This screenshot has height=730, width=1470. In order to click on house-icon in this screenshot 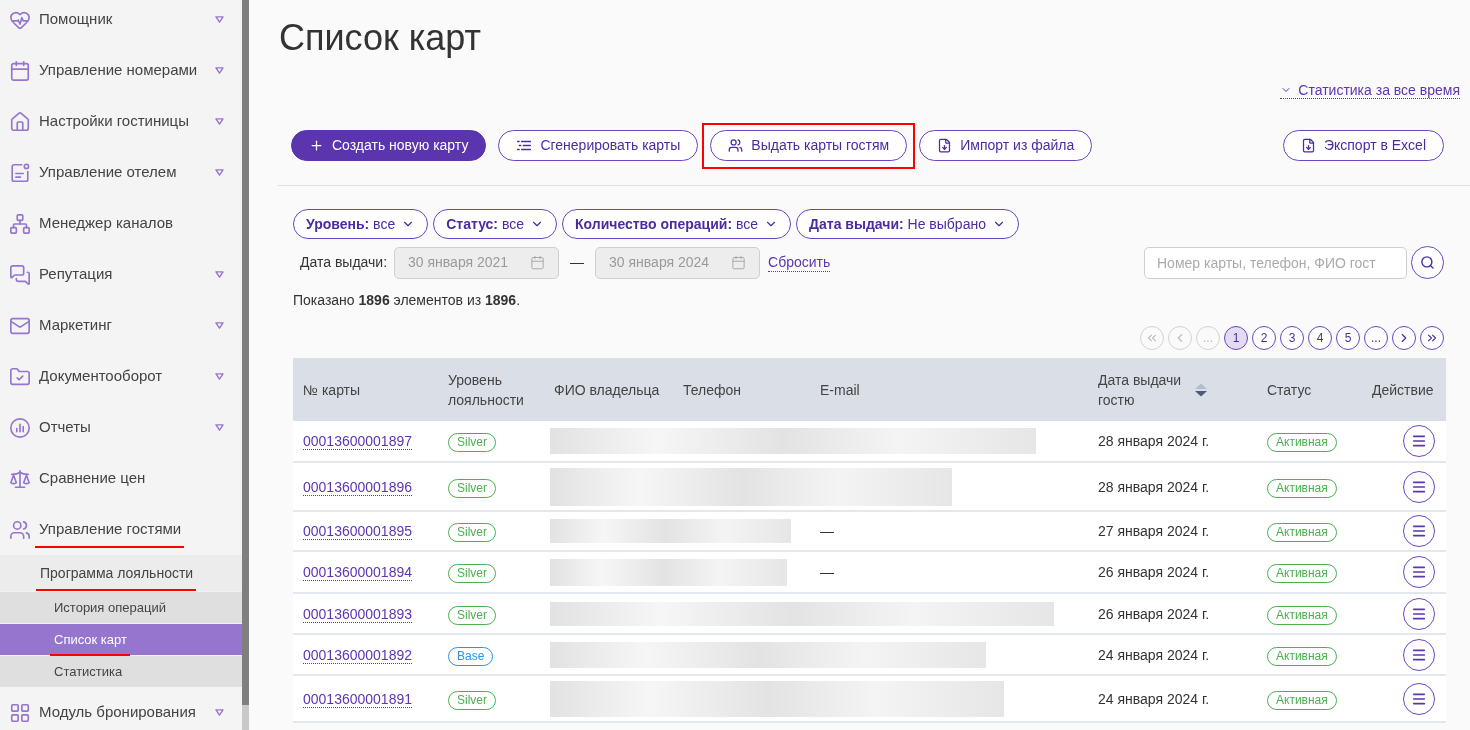, I will do `click(20, 121)`.